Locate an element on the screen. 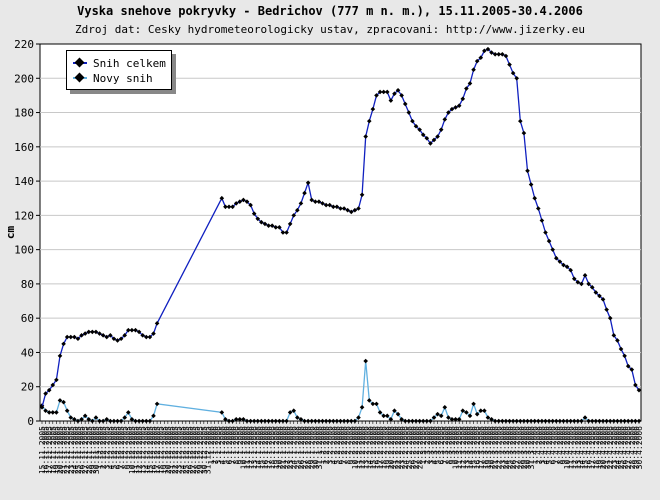 This screenshot has height=500, width=660. y-tick-label: 20 is located at coordinates (27, 387).